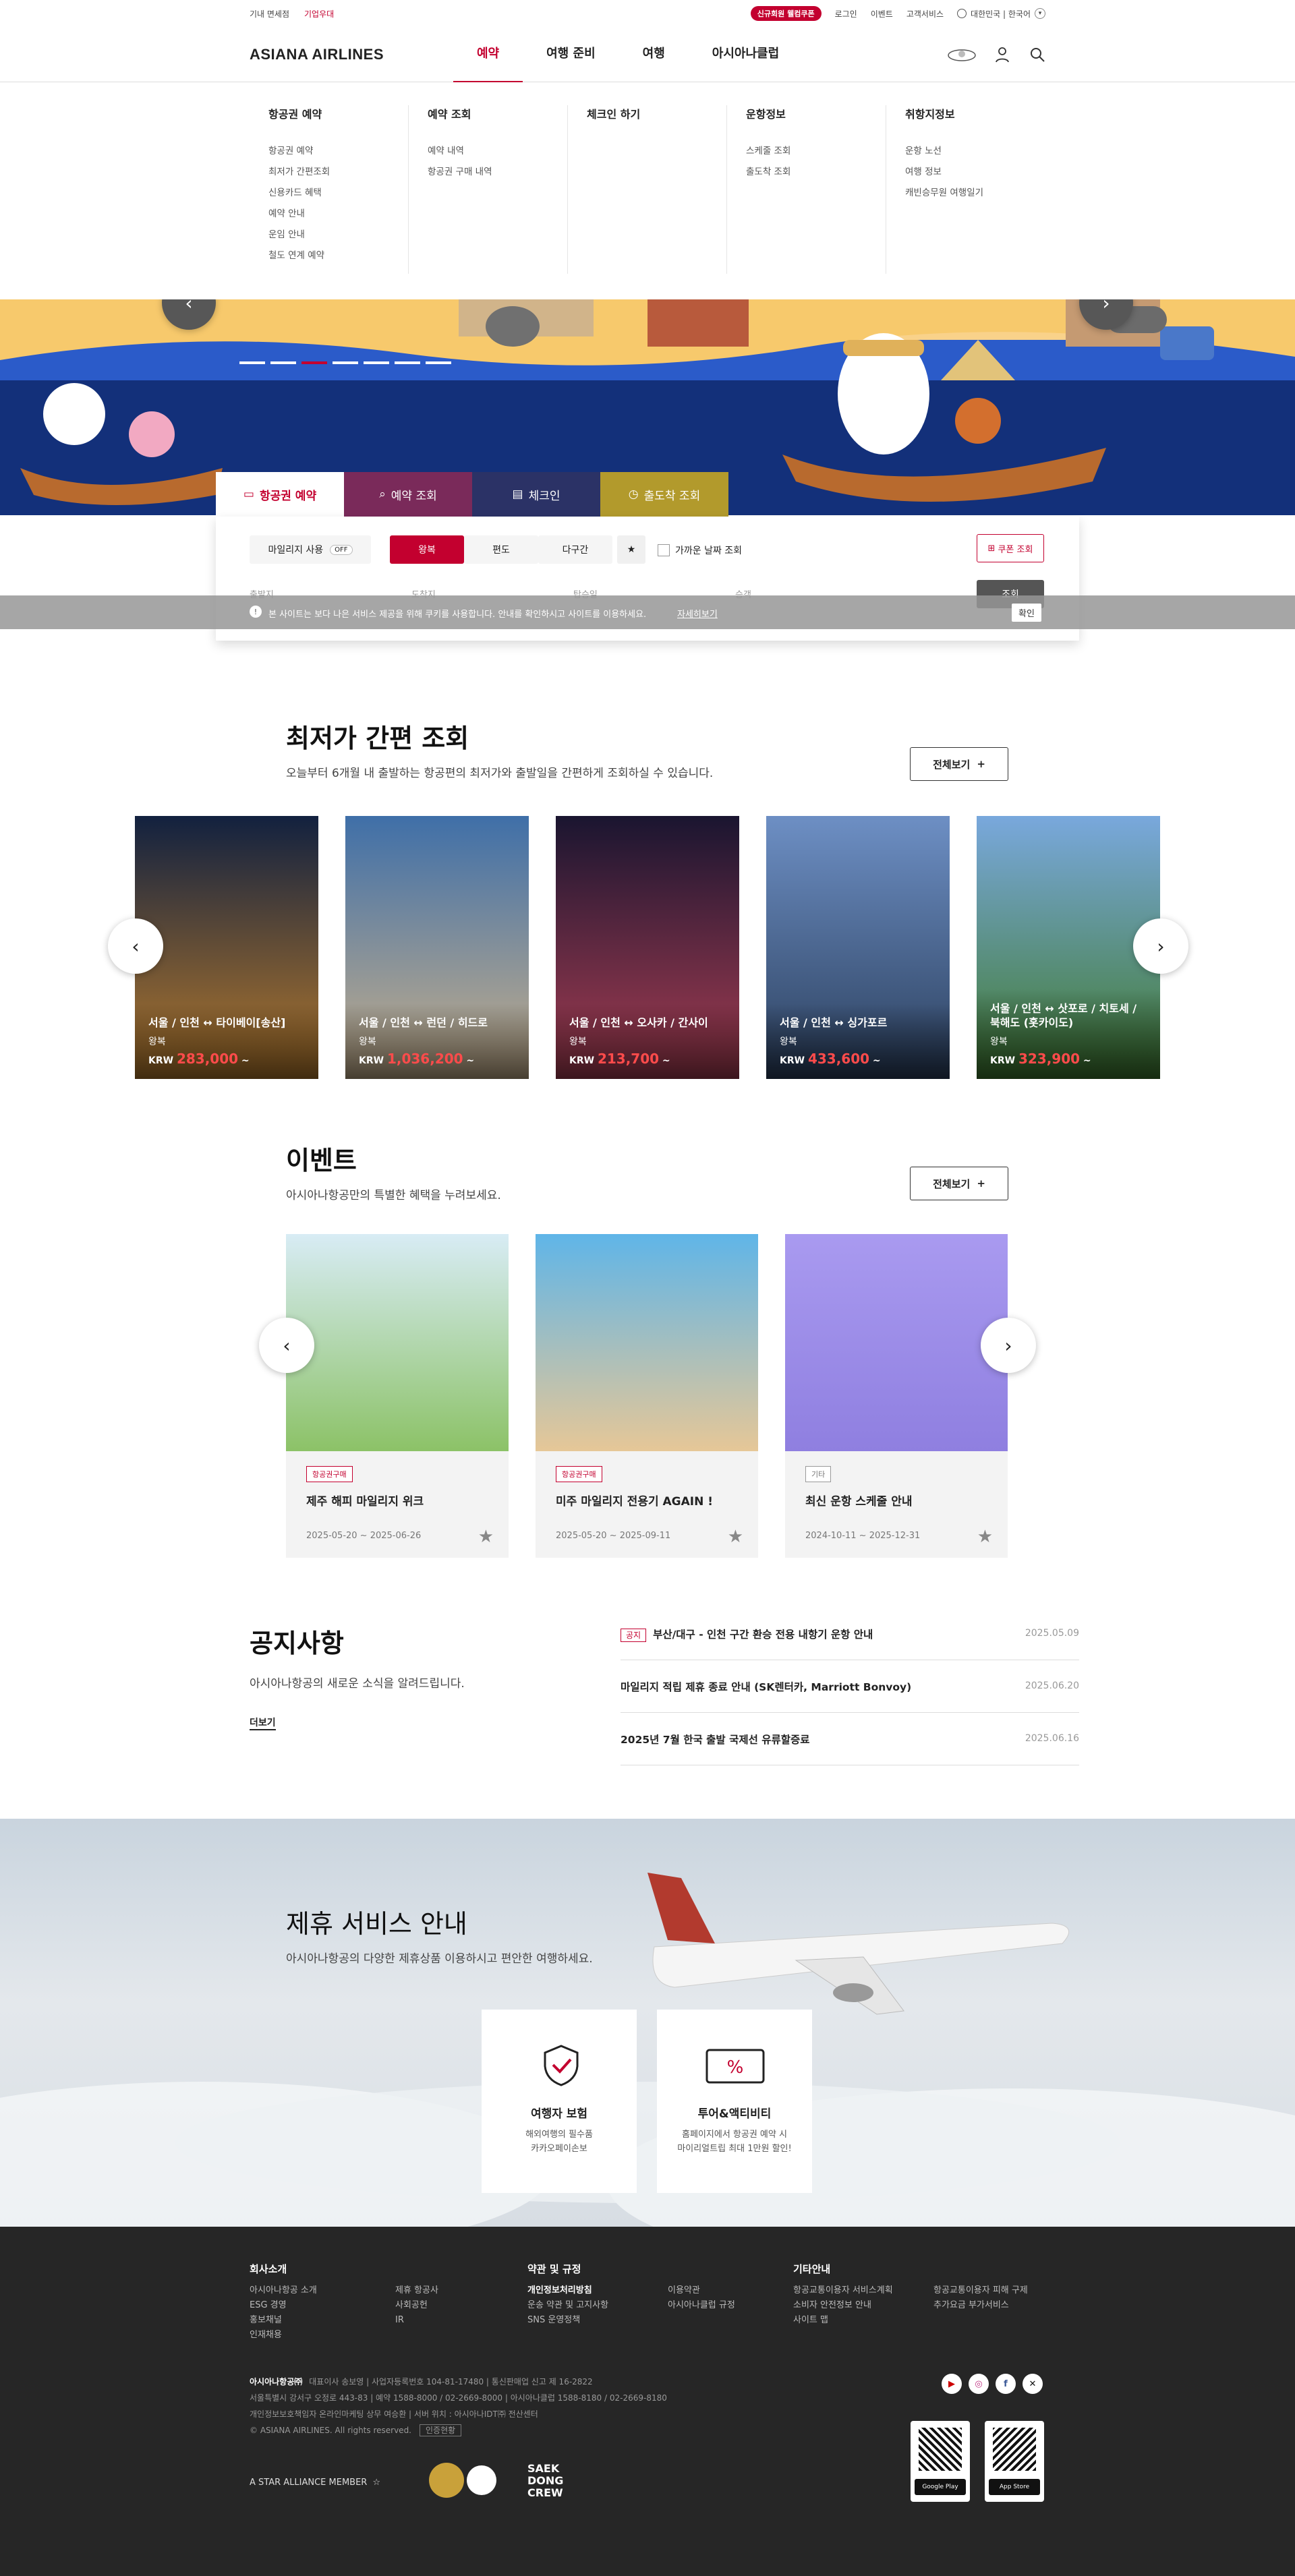 Image resolution: width=1295 pixels, height=2576 pixels. What do you see at coordinates (135, 946) in the screenshot?
I see `lowest-prev-button: ‹` at bounding box center [135, 946].